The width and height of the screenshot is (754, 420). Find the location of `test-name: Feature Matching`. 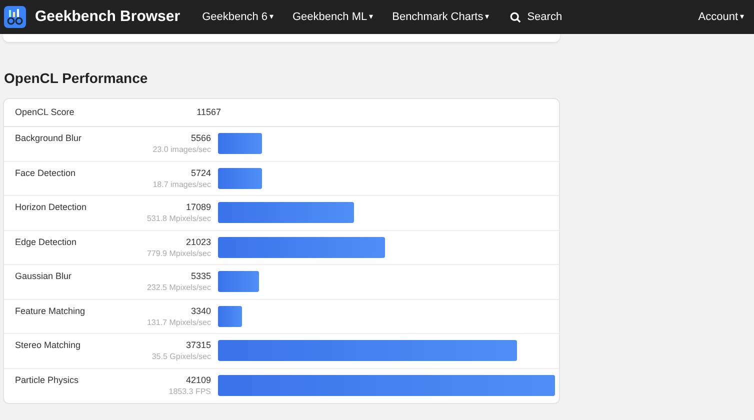

test-name: Feature Matching is located at coordinates (50, 311).